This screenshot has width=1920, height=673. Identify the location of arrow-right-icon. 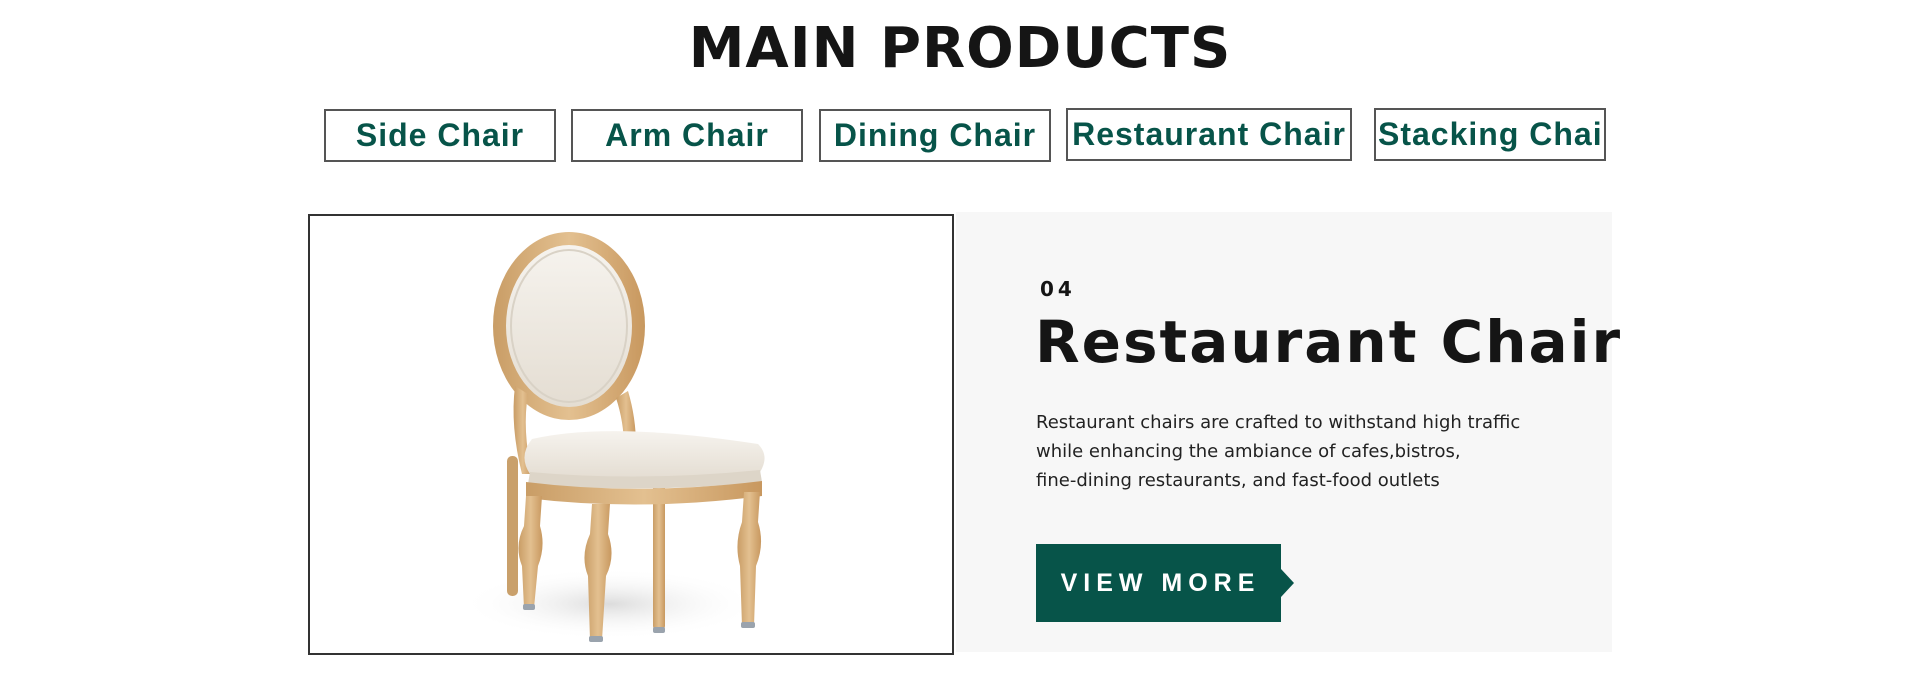
(1287, 583).